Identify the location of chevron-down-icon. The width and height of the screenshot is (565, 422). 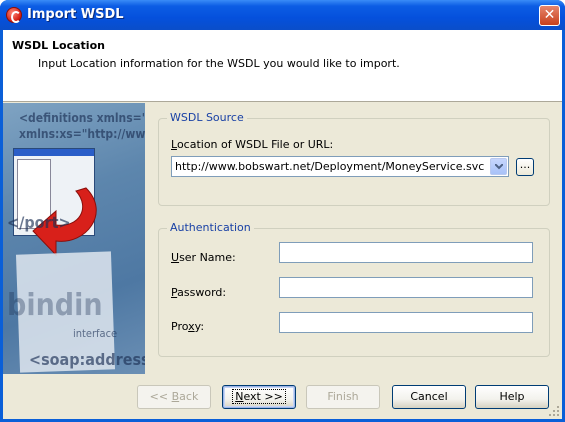
(499, 167).